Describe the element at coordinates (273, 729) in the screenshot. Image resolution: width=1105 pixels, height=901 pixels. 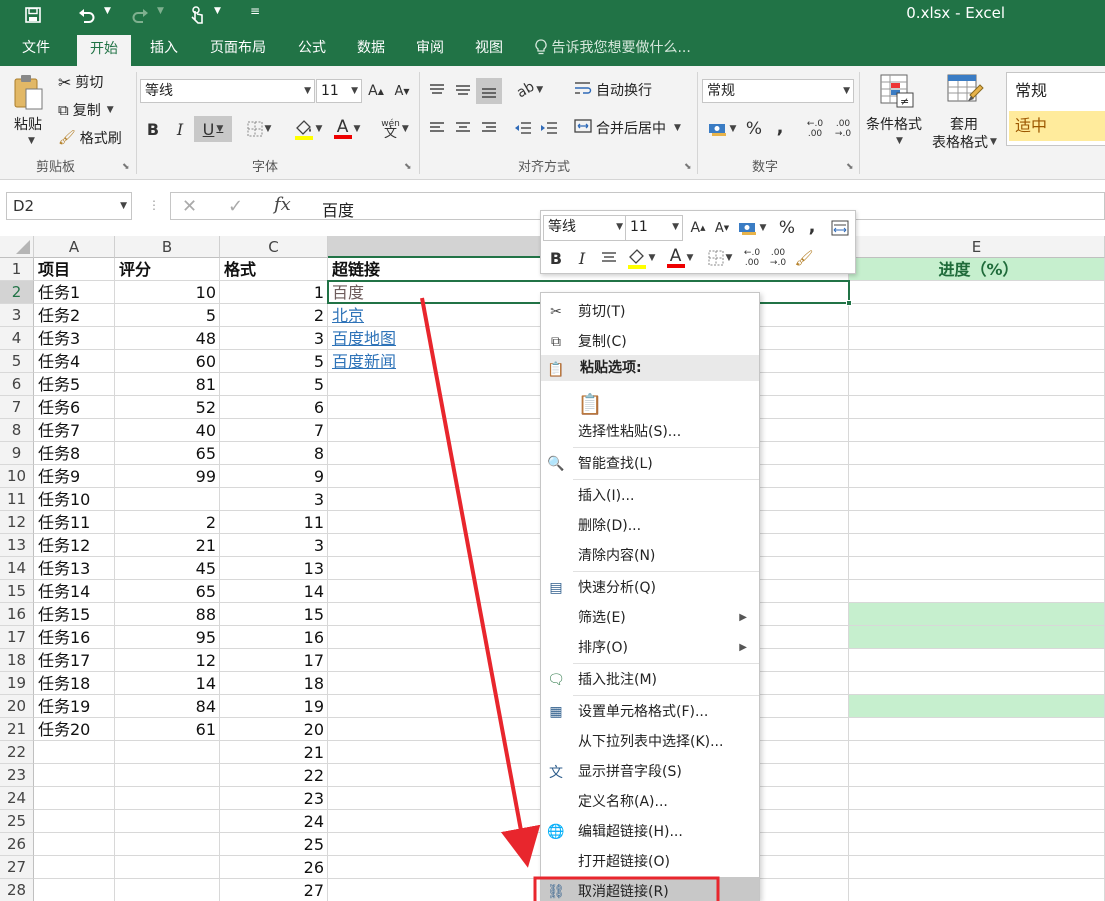
I see `cell-c21: 20` at that location.